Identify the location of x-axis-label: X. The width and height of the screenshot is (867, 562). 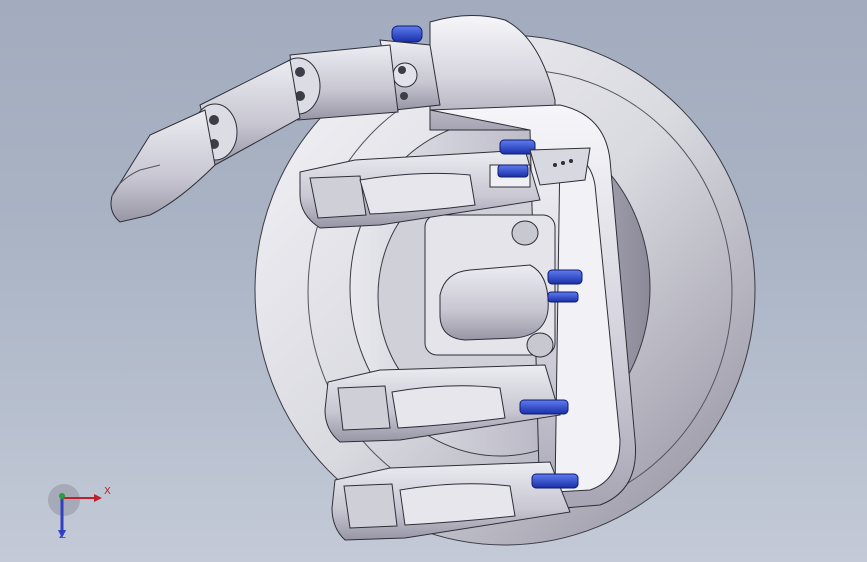
(107, 491).